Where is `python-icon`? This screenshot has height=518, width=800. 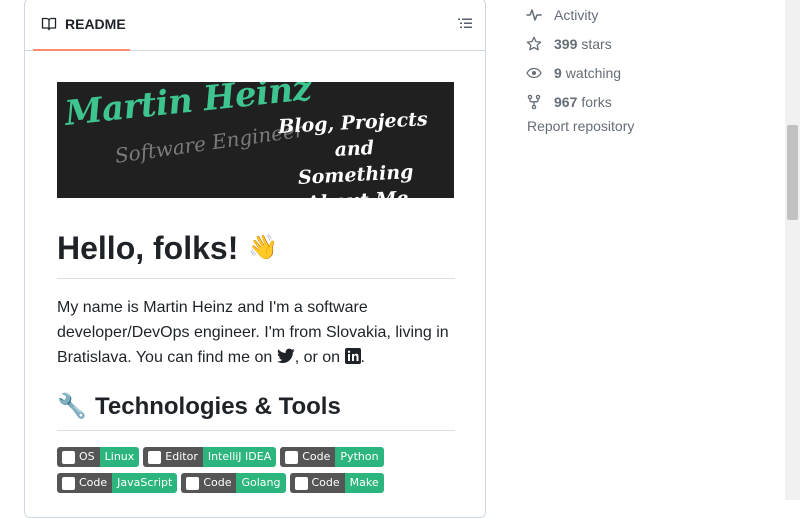
python-icon is located at coordinates (292, 457).